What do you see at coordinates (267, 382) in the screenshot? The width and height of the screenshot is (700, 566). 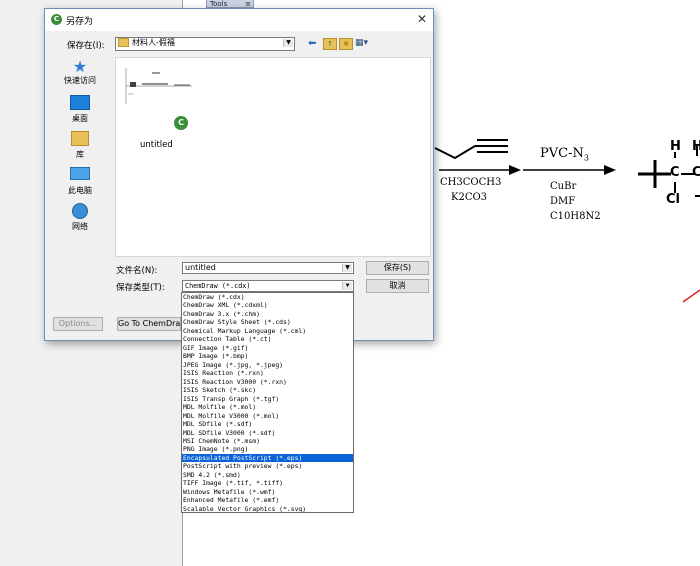 I see `filetype-option: ISIS Reaction V3000 (*.rxn)` at bounding box center [267, 382].